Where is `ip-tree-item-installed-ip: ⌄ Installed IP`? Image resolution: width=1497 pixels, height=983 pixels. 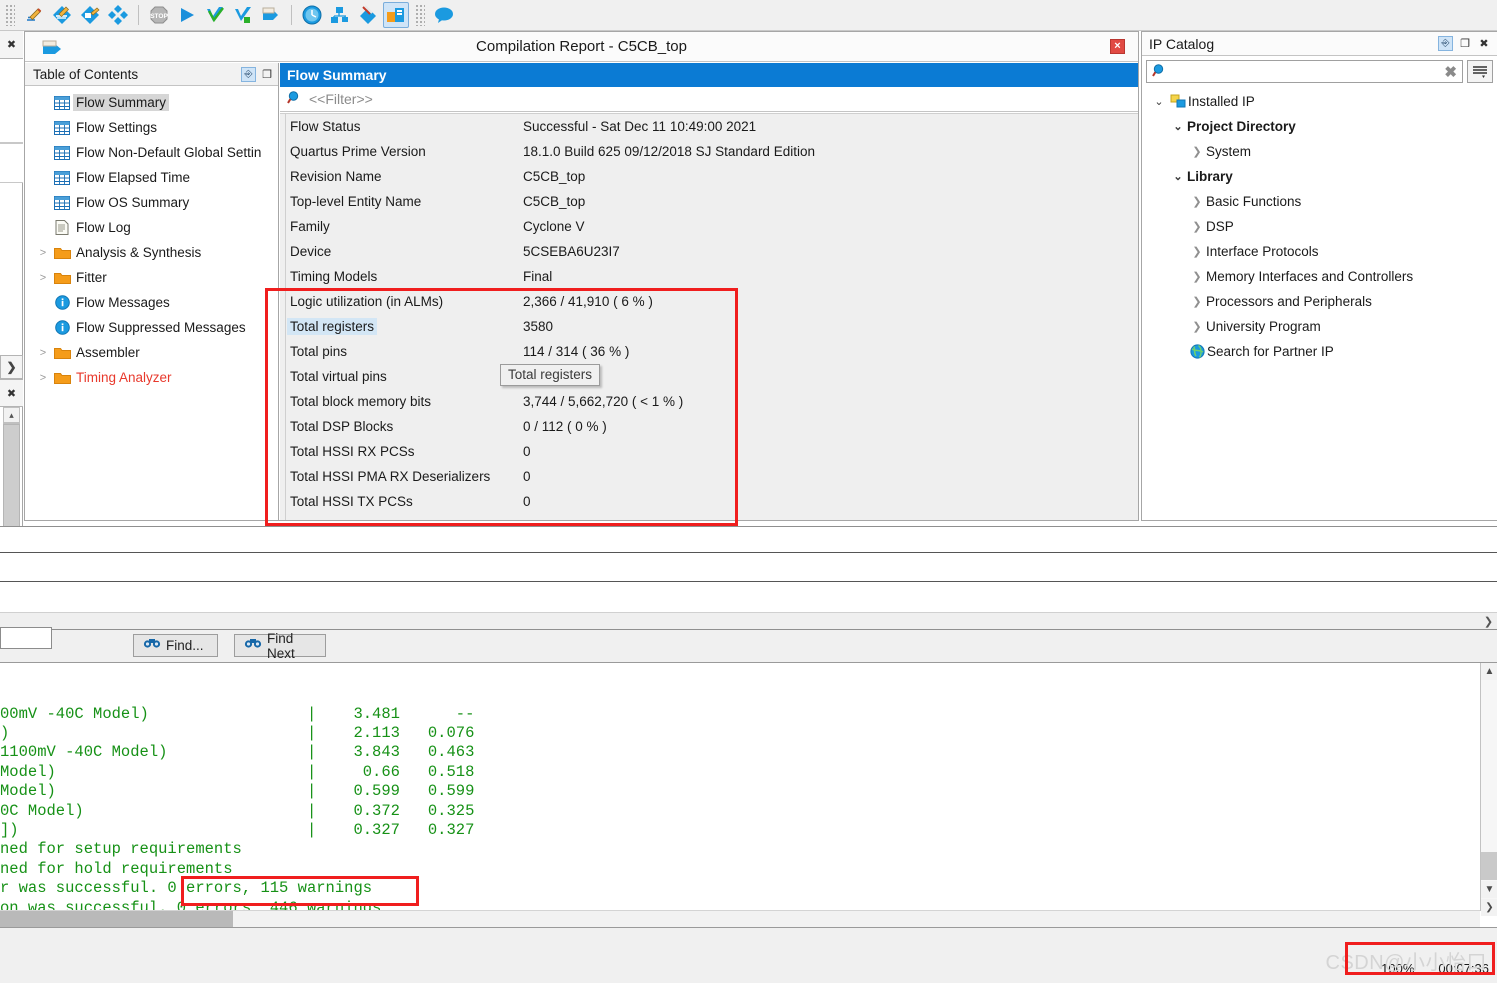
ip-tree-item-installed-ip: ⌄ Installed IP is located at coordinates (1319, 101).